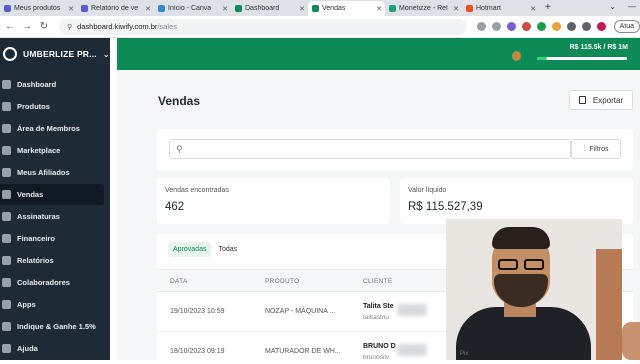 The height and width of the screenshot is (364, 640). What do you see at coordinates (52, 150) in the screenshot?
I see `sidebar-item-marketplace: Marketplace` at bounding box center [52, 150].